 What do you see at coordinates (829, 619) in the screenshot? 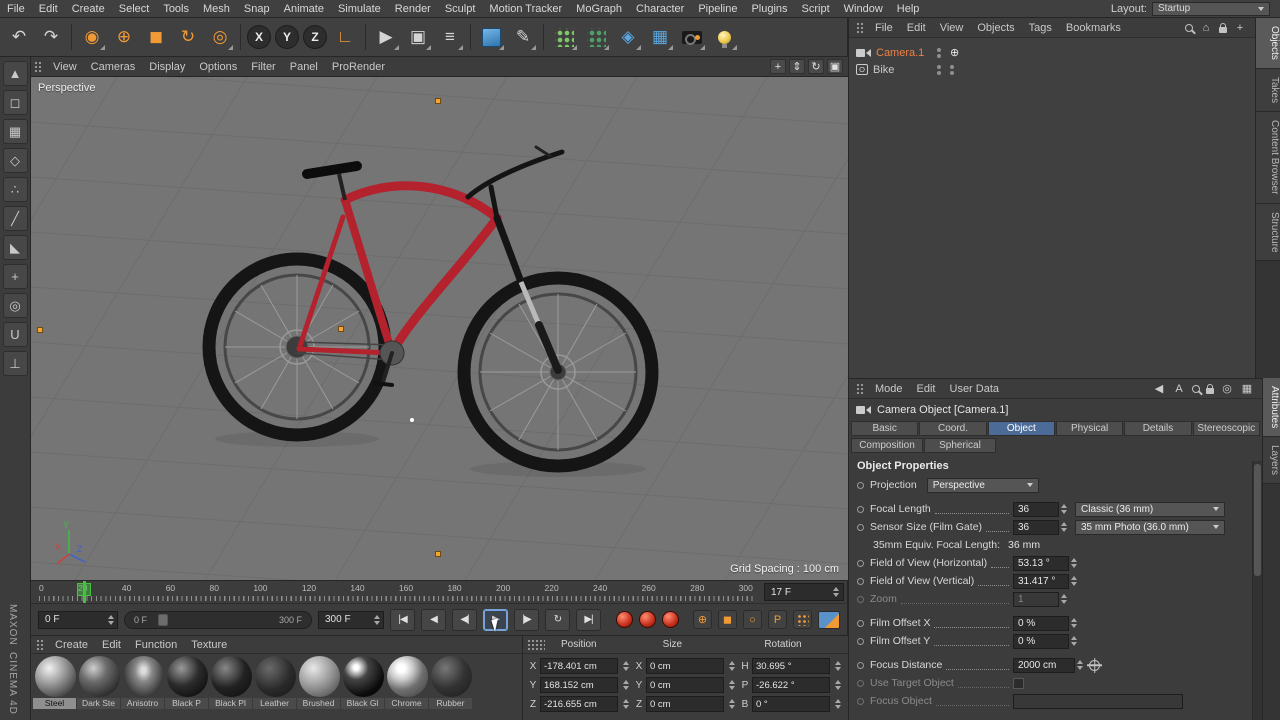
I see `timeline-layout-icon` at bounding box center [829, 619].